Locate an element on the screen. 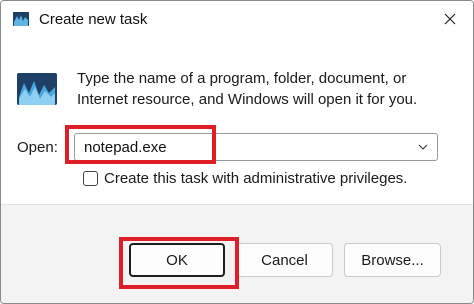  run-program-icon is located at coordinates (37, 89).